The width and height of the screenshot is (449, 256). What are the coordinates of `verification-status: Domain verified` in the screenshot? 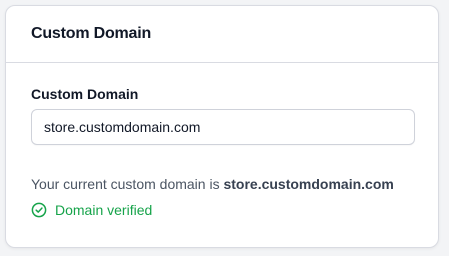 It's located at (222, 210).